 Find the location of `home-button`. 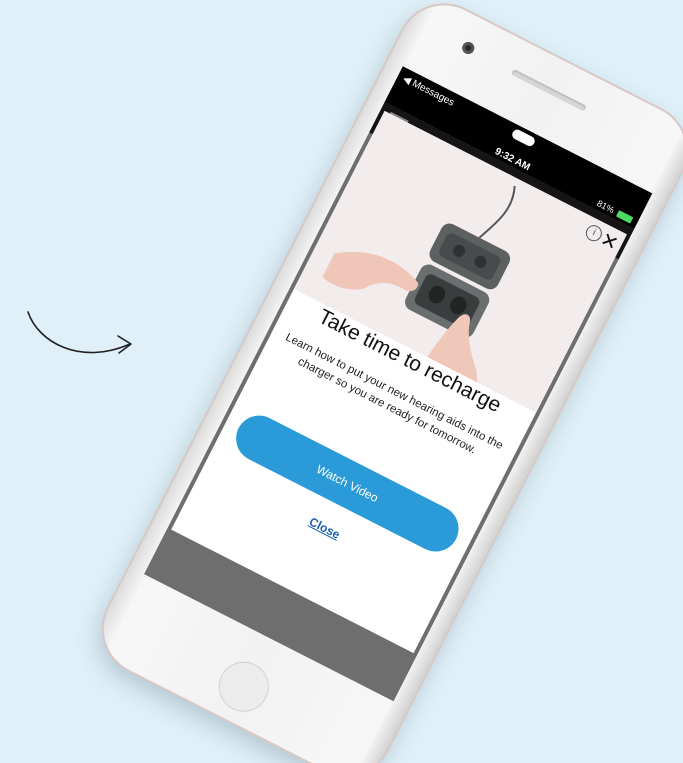

home-button is located at coordinates (244, 687).